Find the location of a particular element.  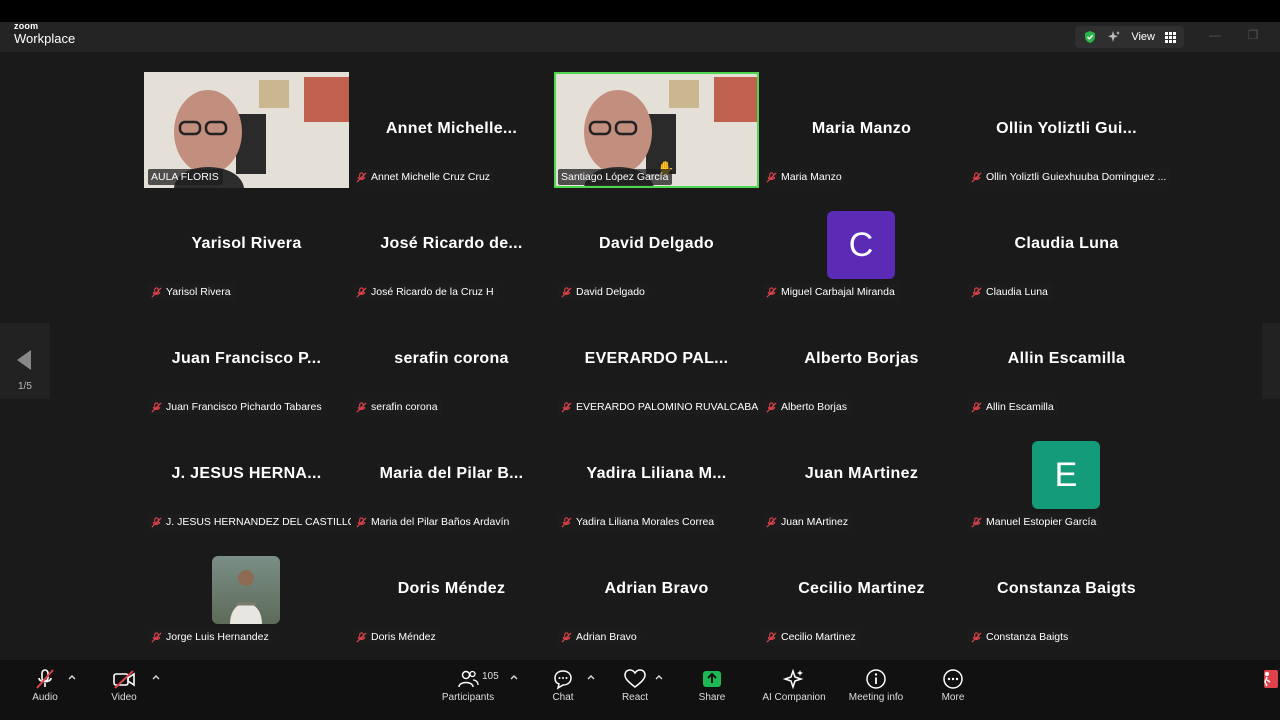

participant-display-name: Allin Escamilla is located at coordinates (1066, 358).